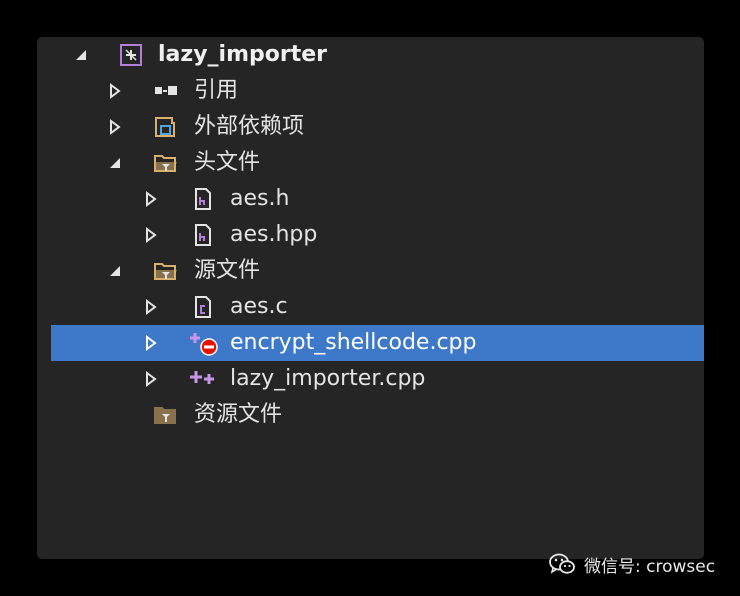 This screenshot has width=740, height=596. I want to click on wechat-icon, so click(562, 563).